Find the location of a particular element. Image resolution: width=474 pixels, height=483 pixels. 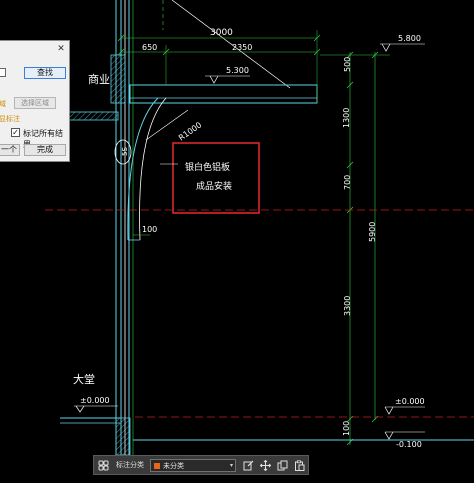

dim-label-650: 650 is located at coordinates (149, 47).